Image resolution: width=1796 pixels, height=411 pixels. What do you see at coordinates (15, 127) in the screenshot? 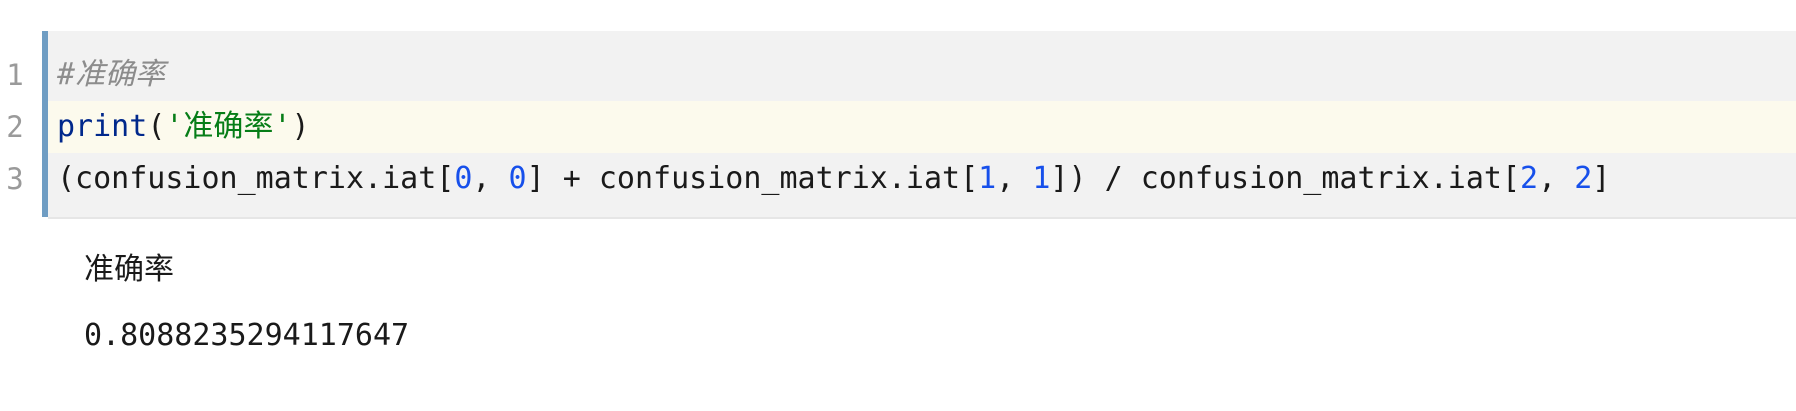
I see `line-number-2: 2` at bounding box center [15, 127].